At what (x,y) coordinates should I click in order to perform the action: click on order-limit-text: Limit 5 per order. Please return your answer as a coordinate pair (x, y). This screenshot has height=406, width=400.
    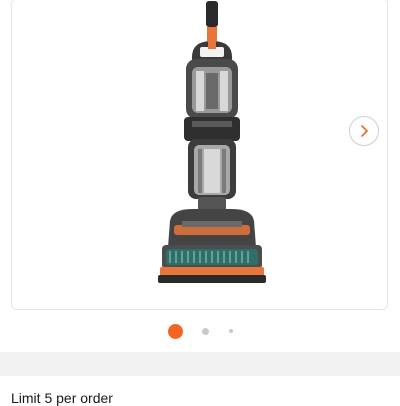
    Looking at the image, I should click on (62, 398).